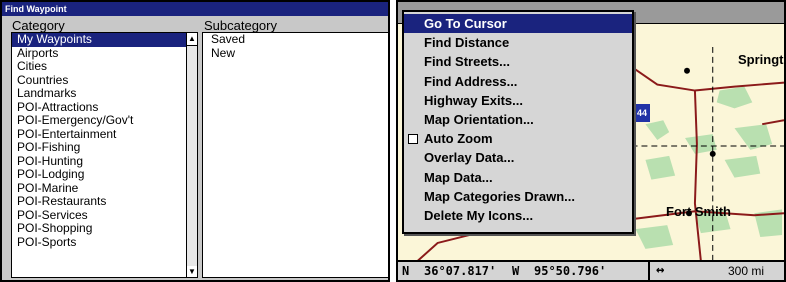 The image size is (786, 282). Describe the element at coordinates (761, 59) in the screenshot. I see `map-label-springt: Springt` at that location.